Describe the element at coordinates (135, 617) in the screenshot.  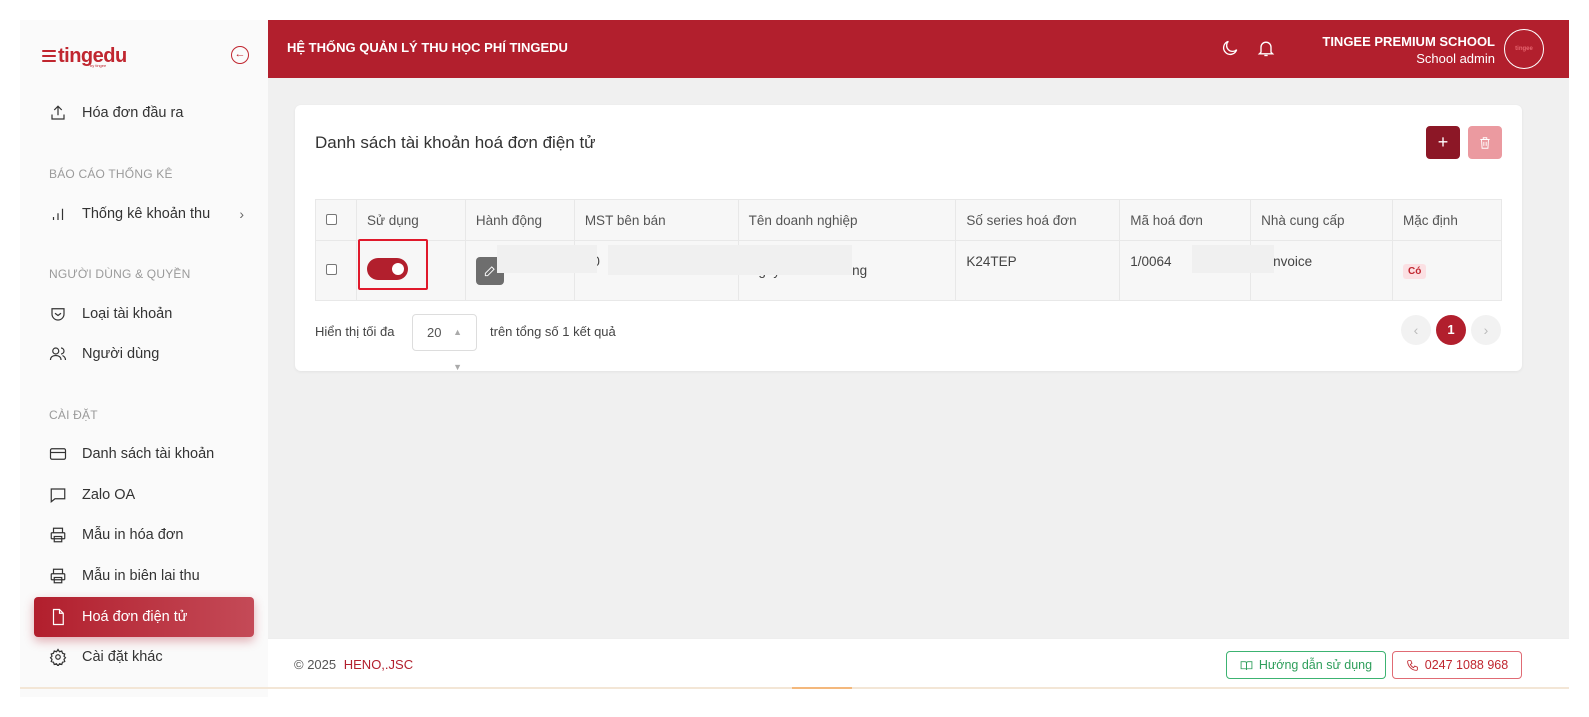
I see `sidebar-item-label: Hoá đơn điện tử` at that location.